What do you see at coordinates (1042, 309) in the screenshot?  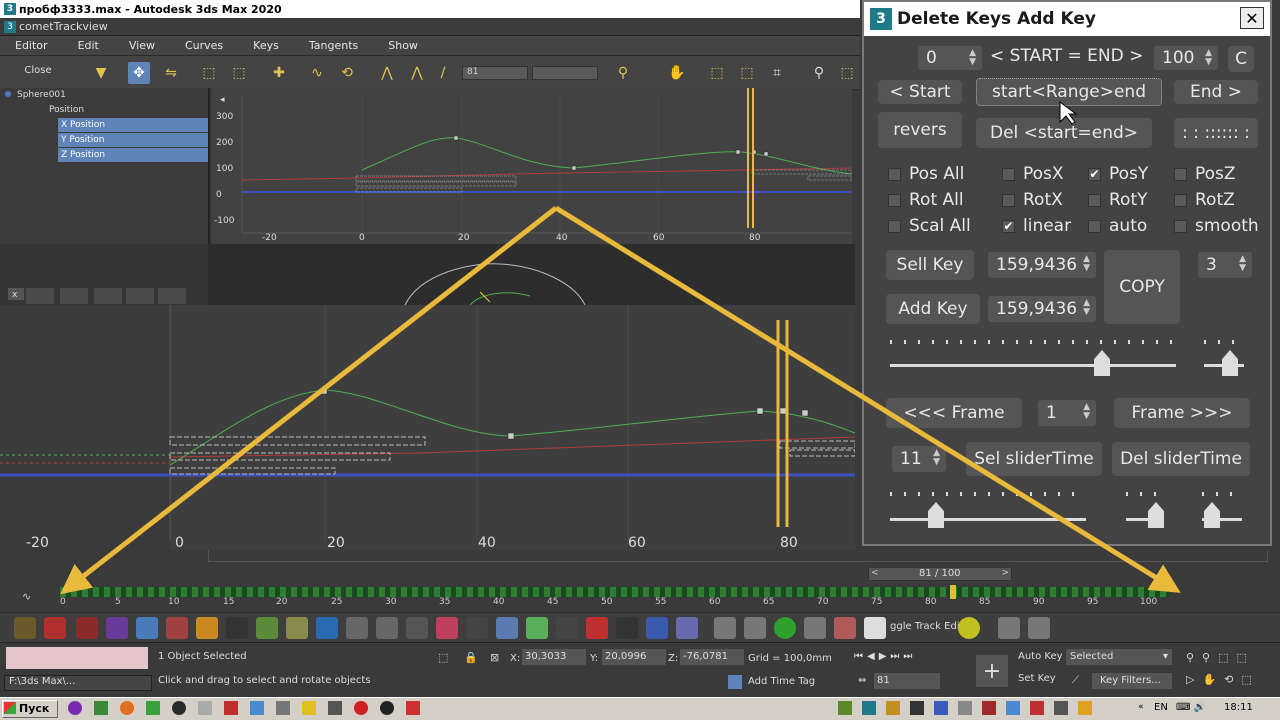 I see `add-key-spinner: 159,9436 ▲ ▼` at bounding box center [1042, 309].